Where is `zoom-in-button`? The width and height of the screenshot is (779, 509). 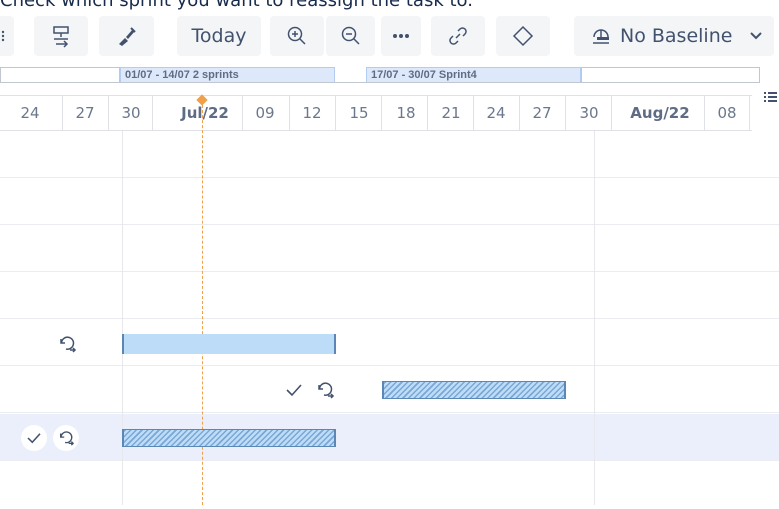 zoom-in-button is located at coordinates (297, 36).